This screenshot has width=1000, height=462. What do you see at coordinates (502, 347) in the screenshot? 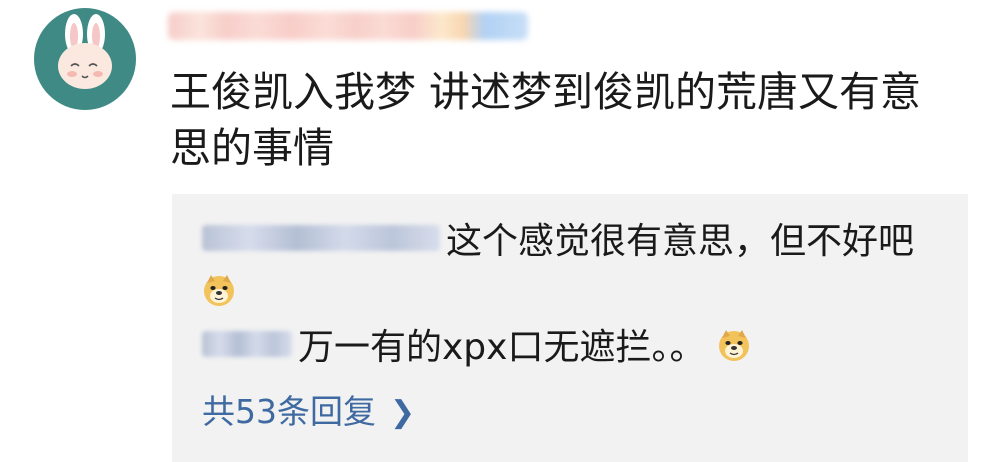
I see `reply-text: 万一有的xpx口无遮拦。。` at bounding box center [502, 347].